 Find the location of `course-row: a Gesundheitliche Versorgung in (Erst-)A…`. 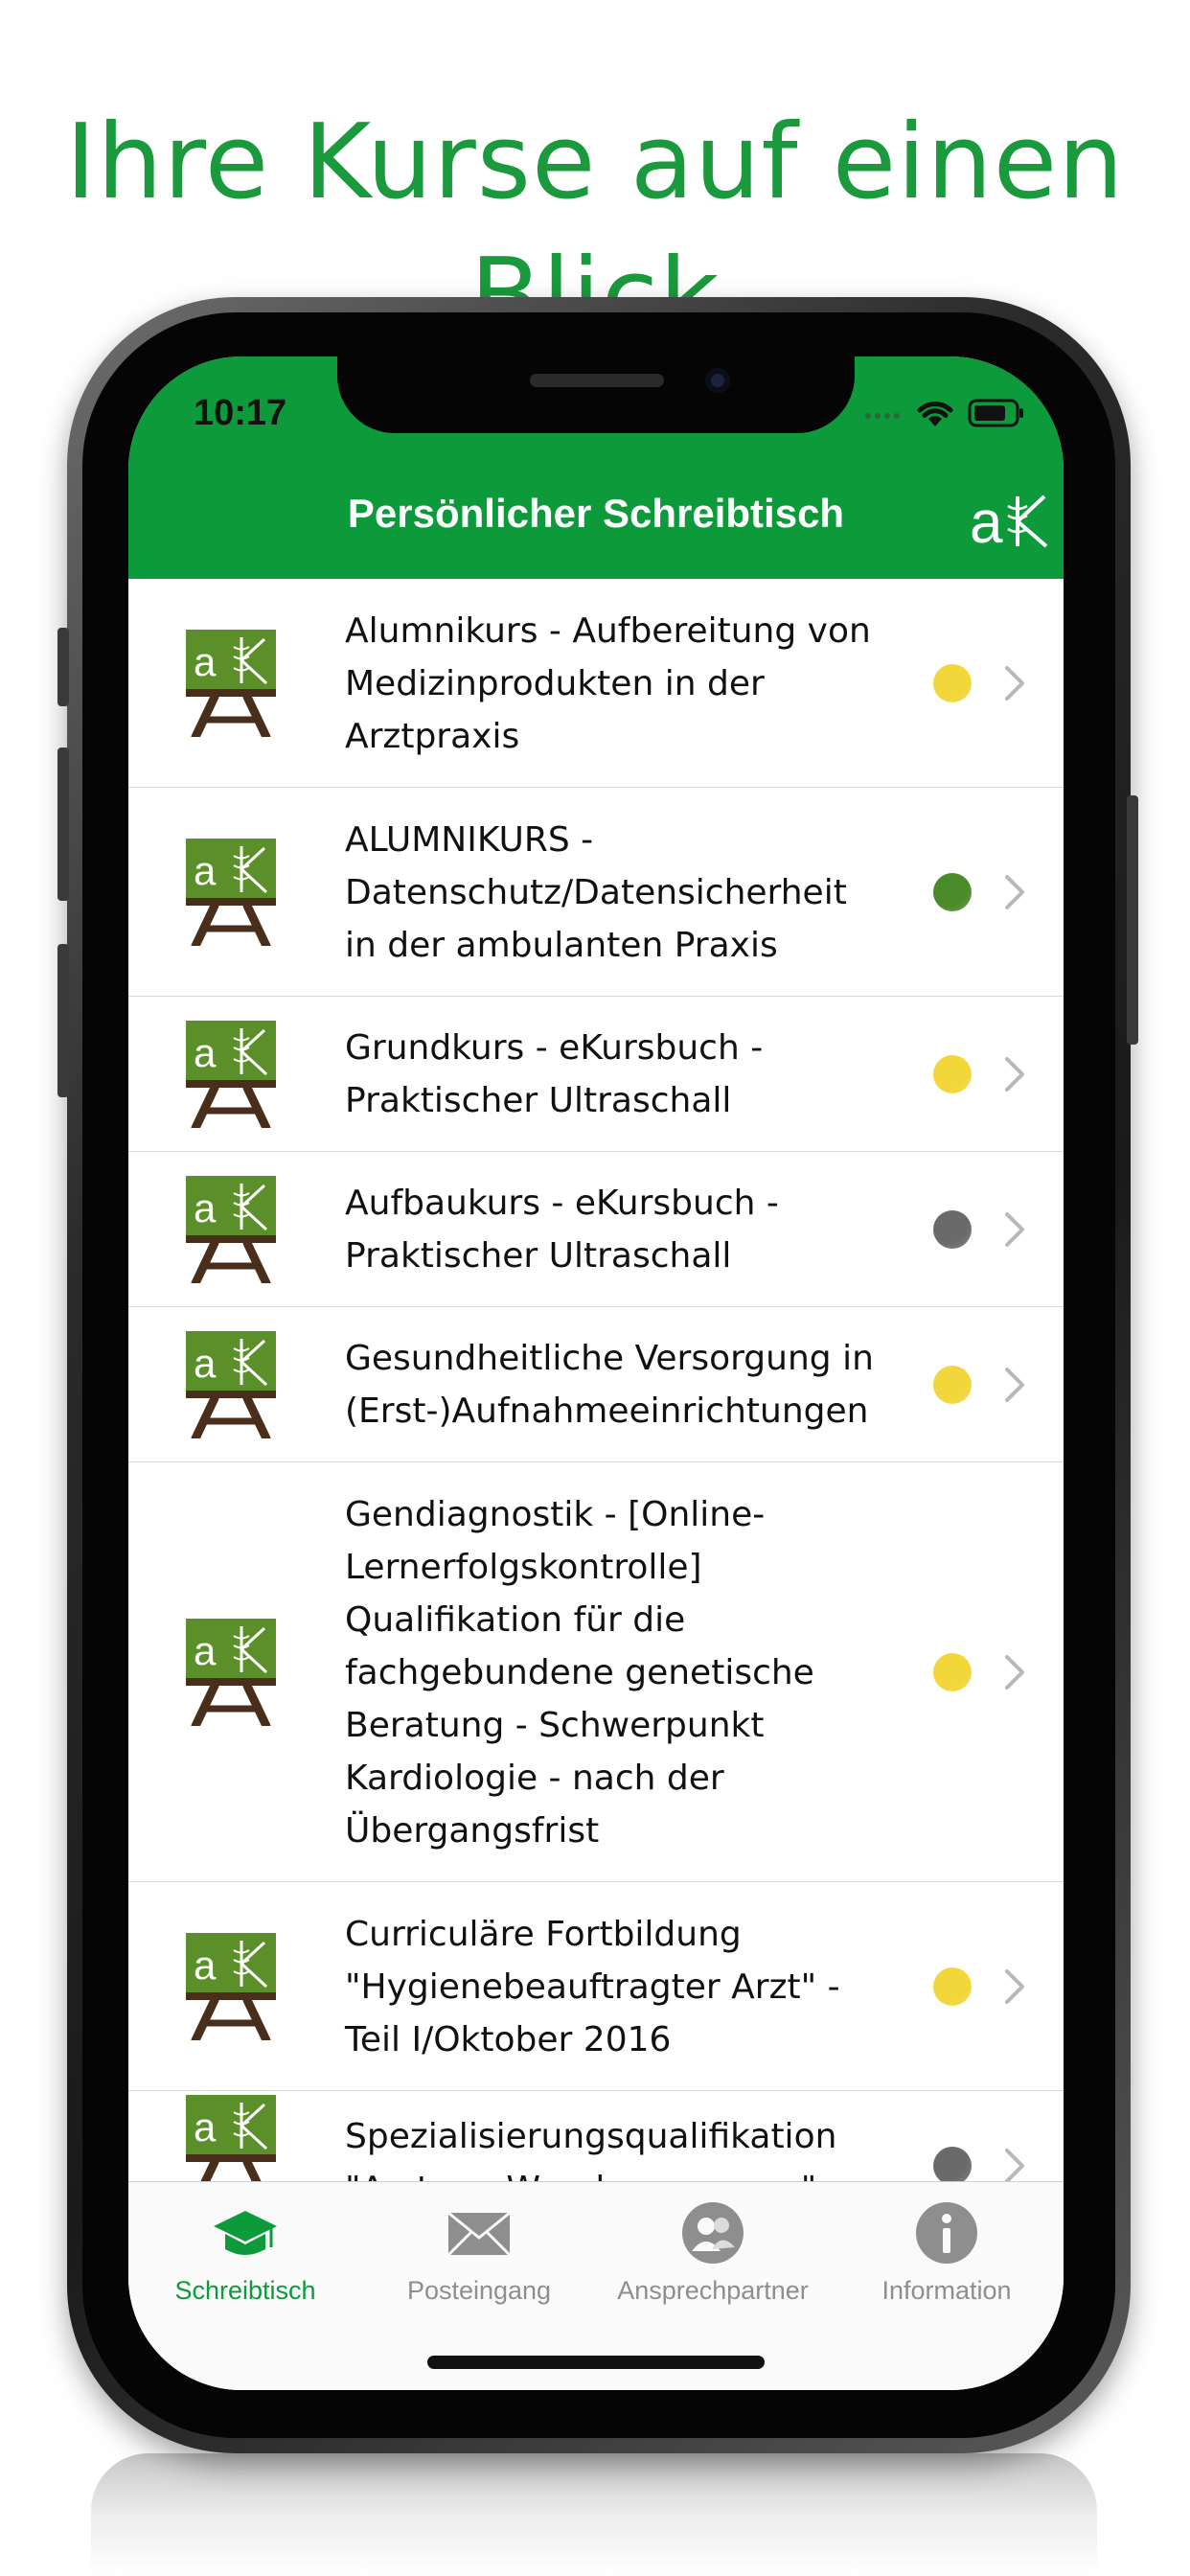

course-row: a Gesundheitliche Versorgung in (Erst-)A… is located at coordinates (596, 1384).